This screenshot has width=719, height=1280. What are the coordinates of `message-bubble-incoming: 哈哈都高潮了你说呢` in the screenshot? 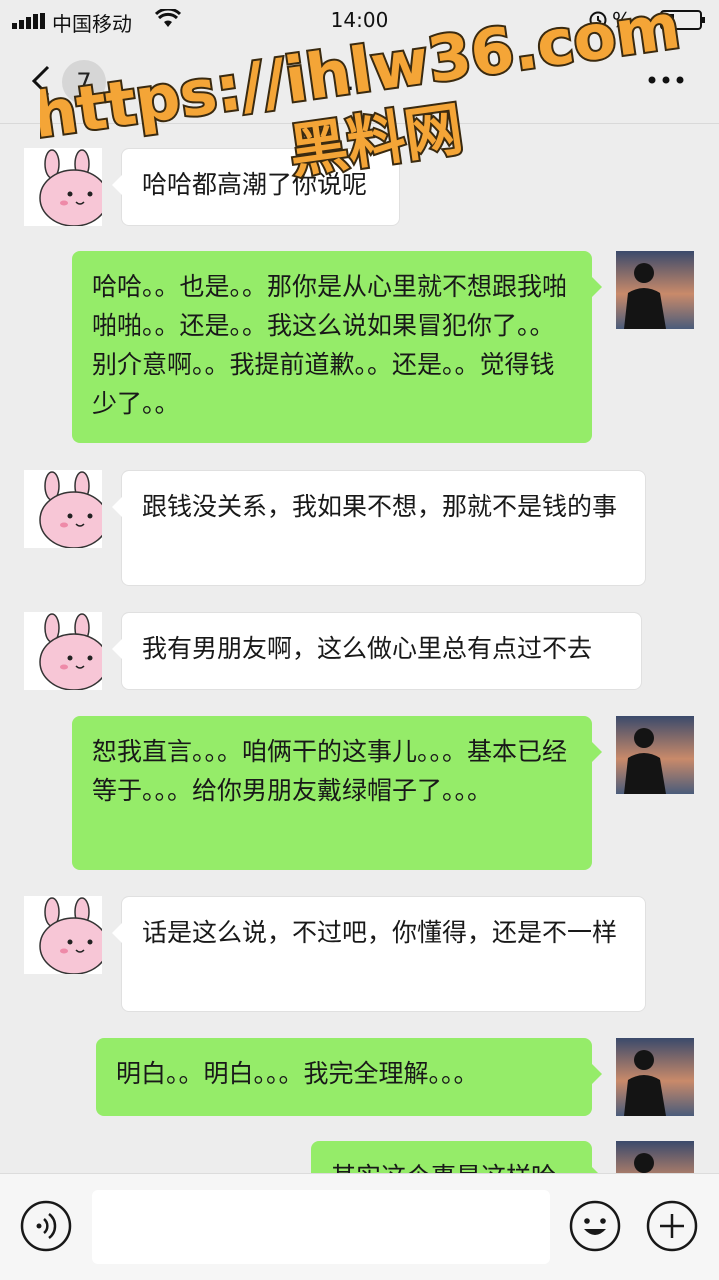 It's located at (256, 187).